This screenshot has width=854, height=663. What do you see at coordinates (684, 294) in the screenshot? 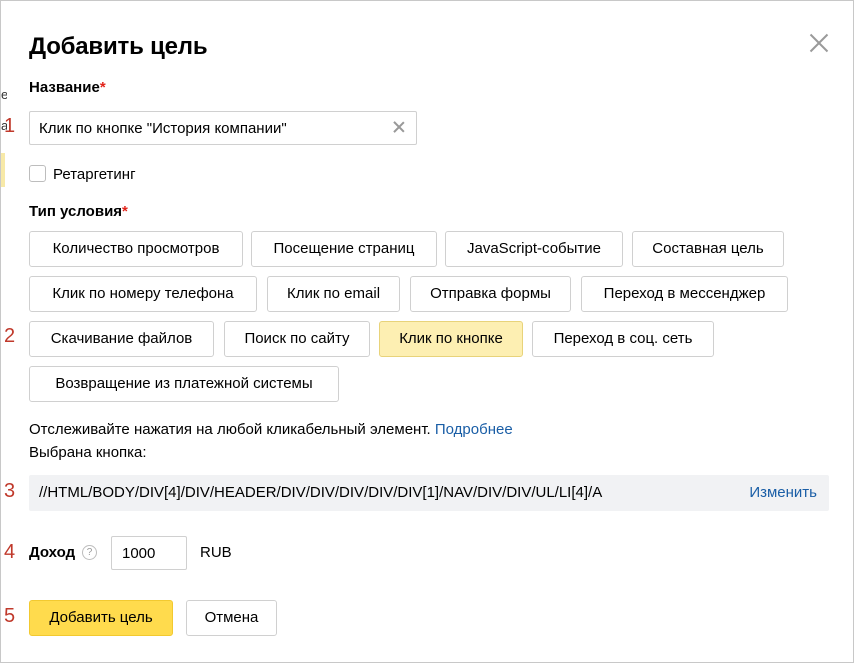
I see `condition-messenger-button: Переход в мессенджер` at bounding box center [684, 294].